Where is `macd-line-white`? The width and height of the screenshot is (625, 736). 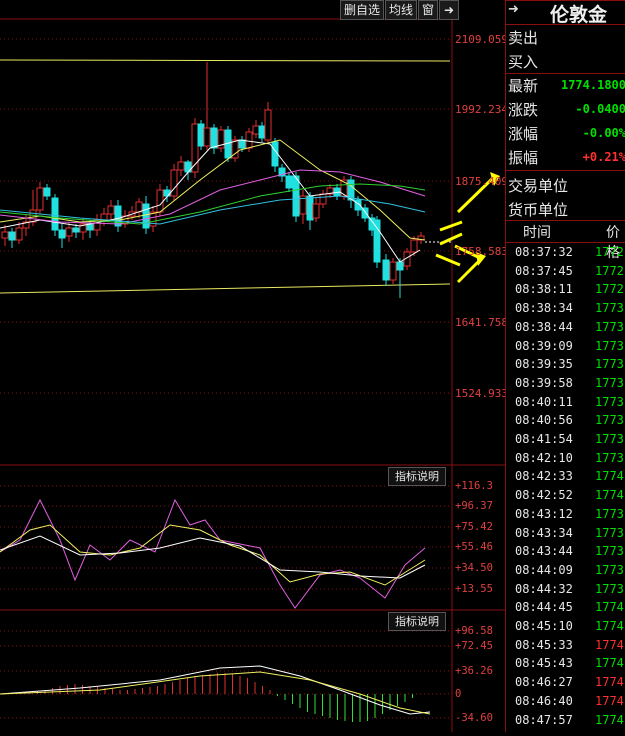
macd-line-white is located at coordinates (215, 690).